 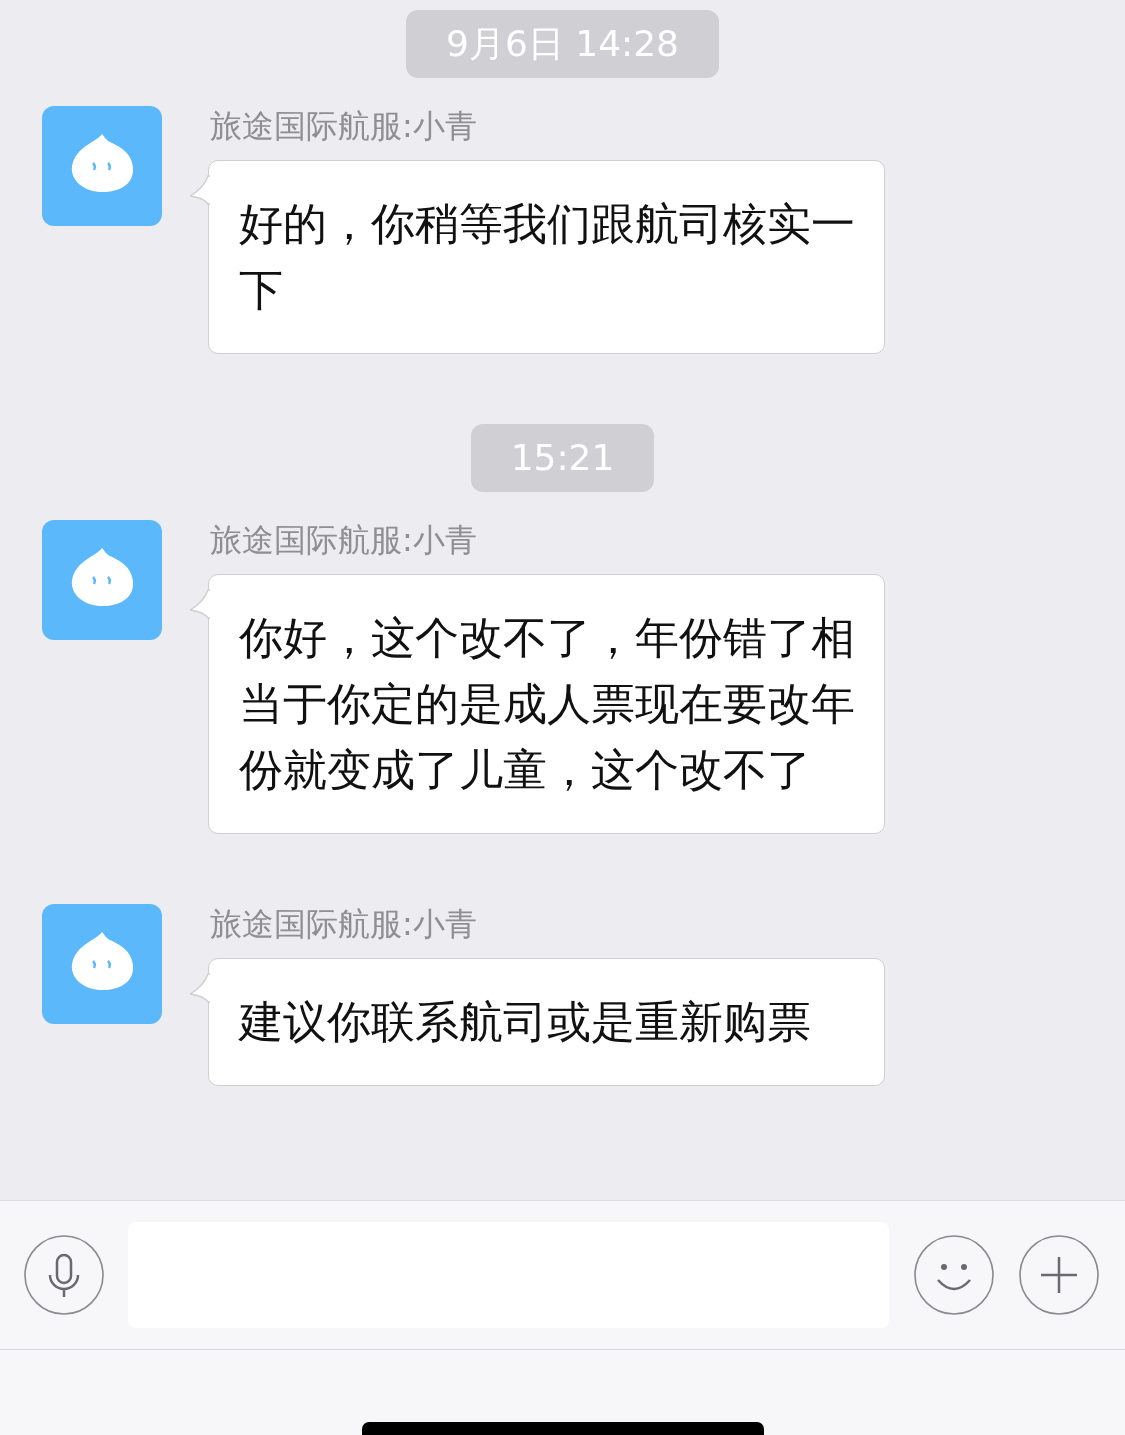 I want to click on plus-icon, so click(x=1059, y=1275).